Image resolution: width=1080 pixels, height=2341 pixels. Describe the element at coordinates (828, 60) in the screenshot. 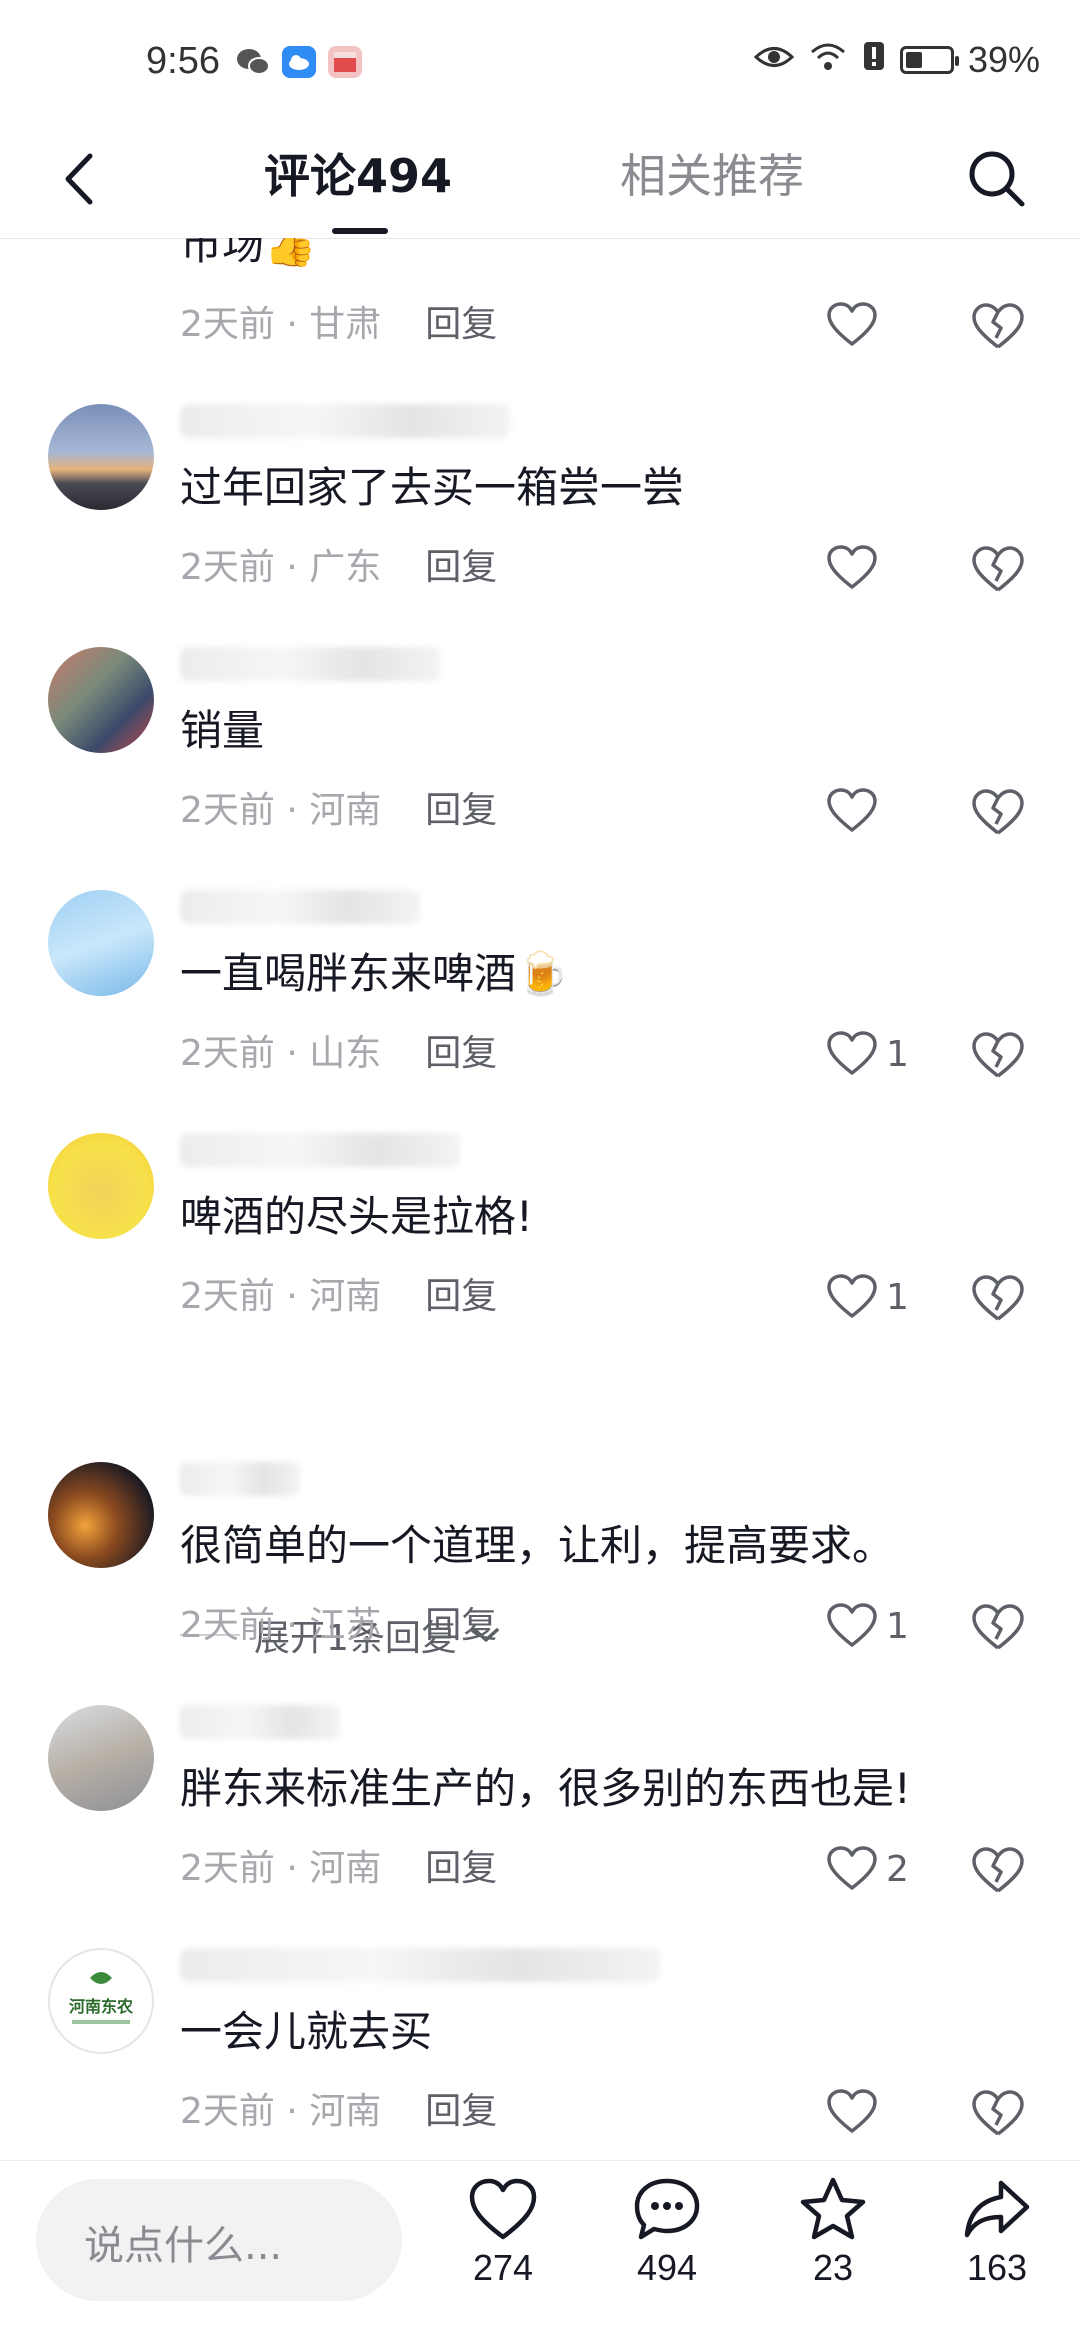

I see `wifi-icon` at that location.